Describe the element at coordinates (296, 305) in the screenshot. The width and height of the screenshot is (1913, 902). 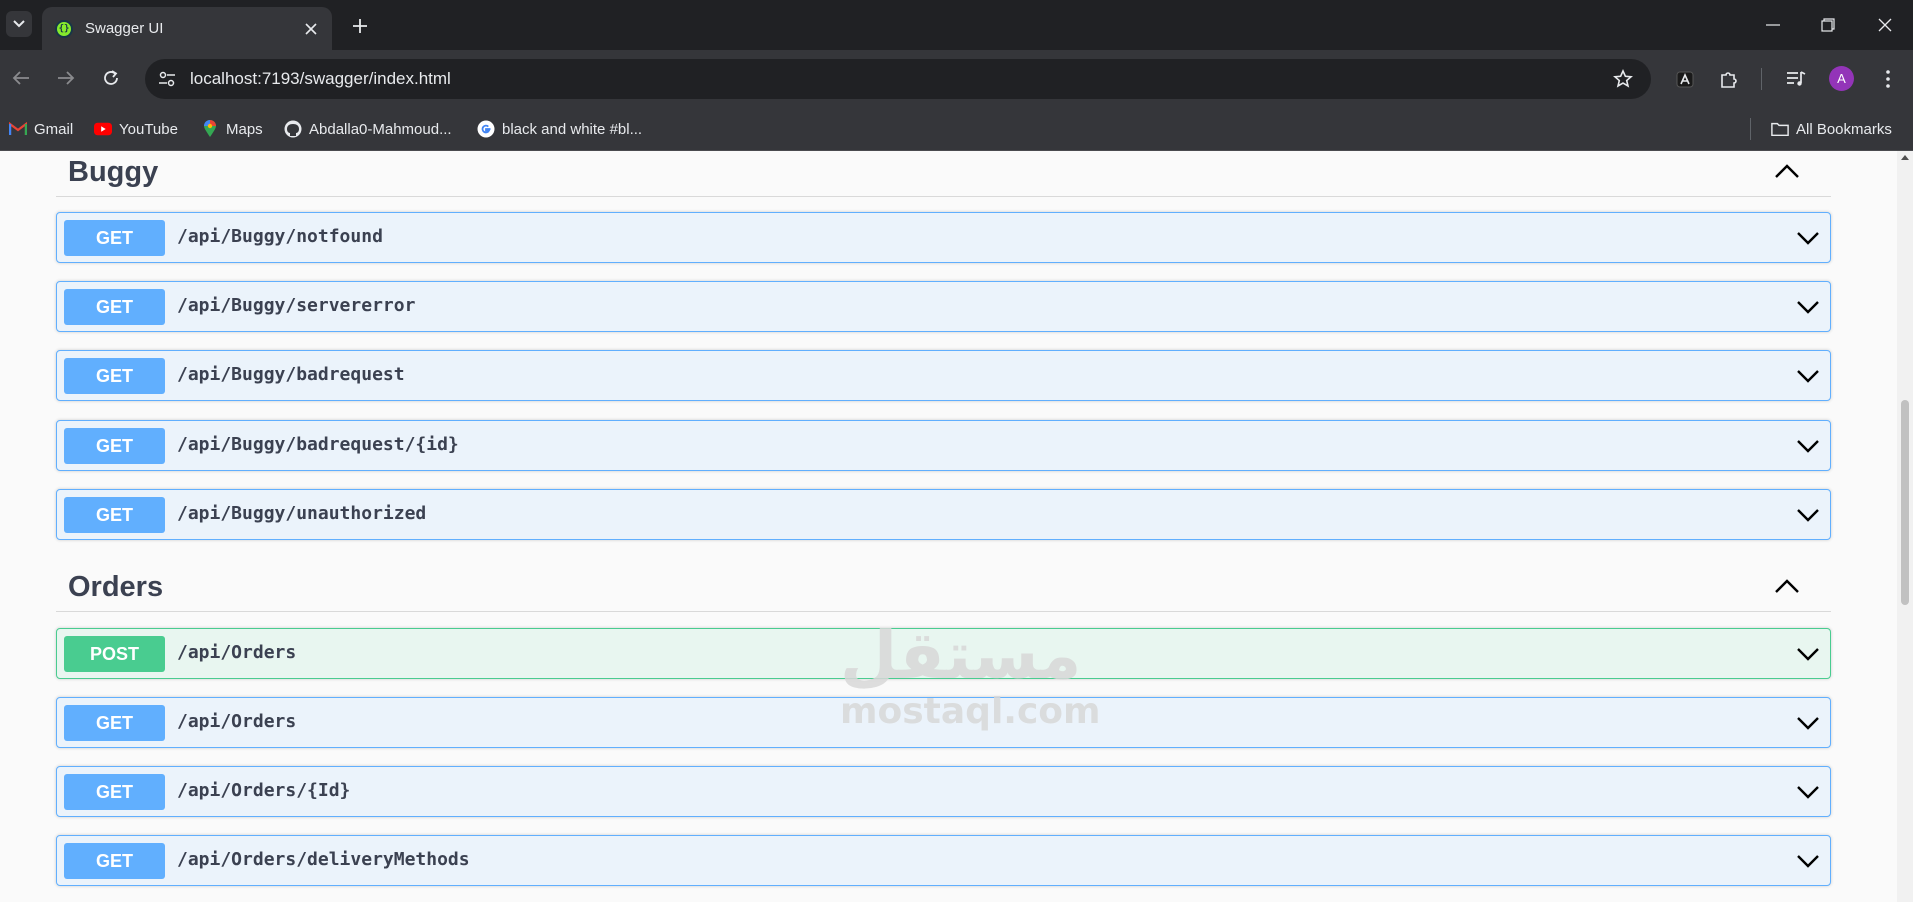
I see `operation-path: /api/Buggy/servererror` at that location.